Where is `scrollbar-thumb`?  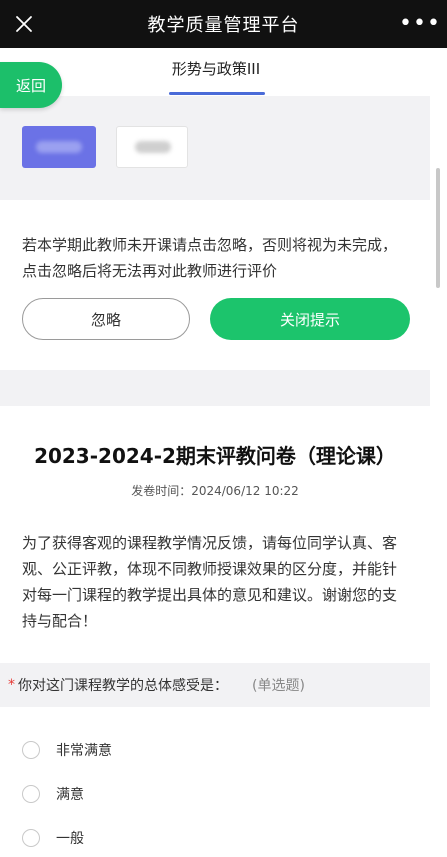
scrollbar-thumb is located at coordinates (438, 228).